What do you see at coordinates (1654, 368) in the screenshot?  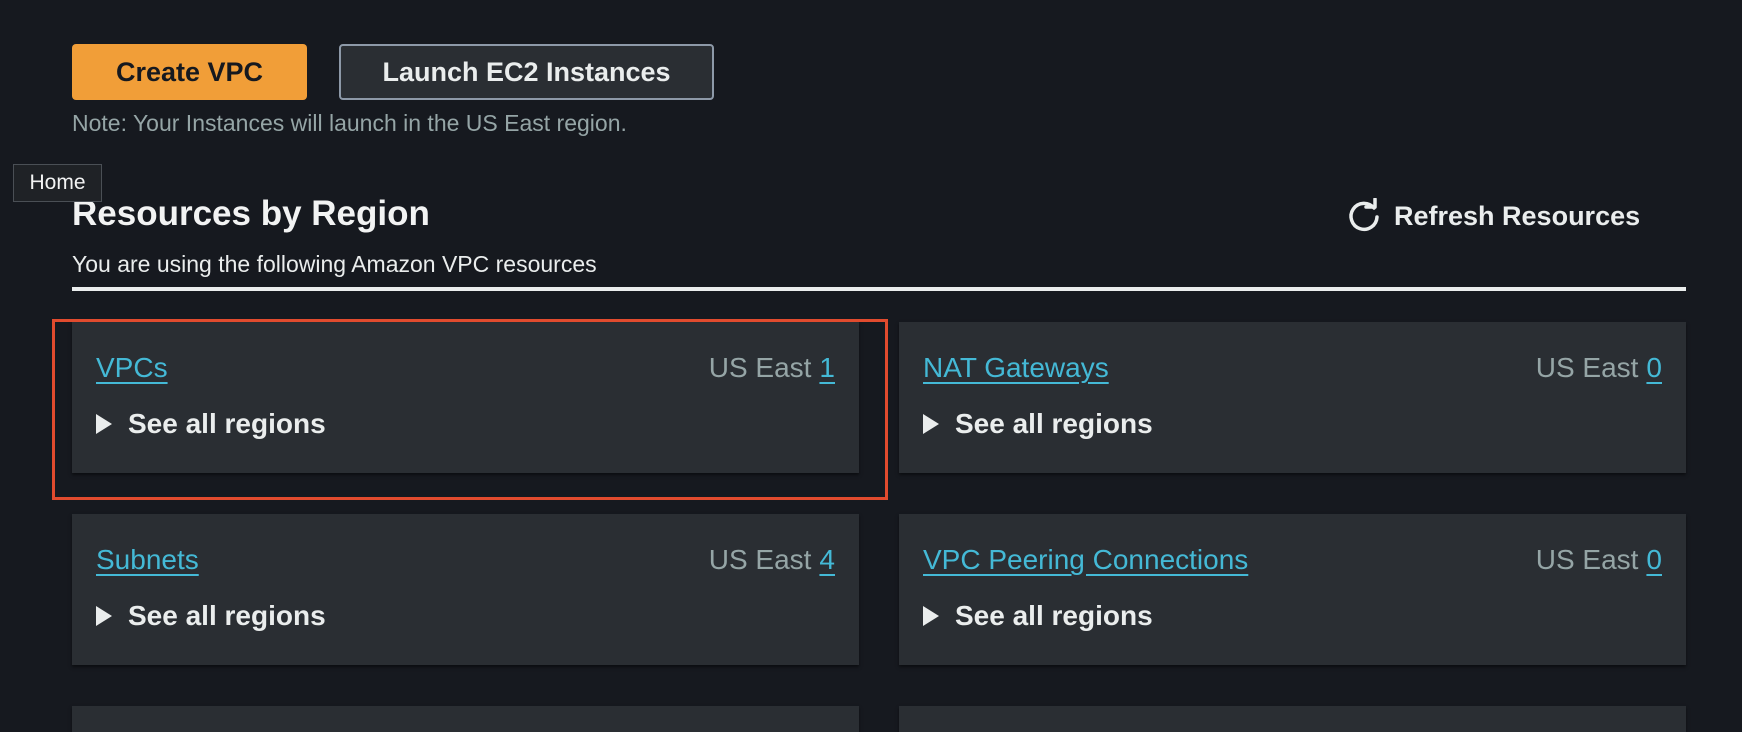 I see `nat-gateways-count-link: 0` at bounding box center [1654, 368].